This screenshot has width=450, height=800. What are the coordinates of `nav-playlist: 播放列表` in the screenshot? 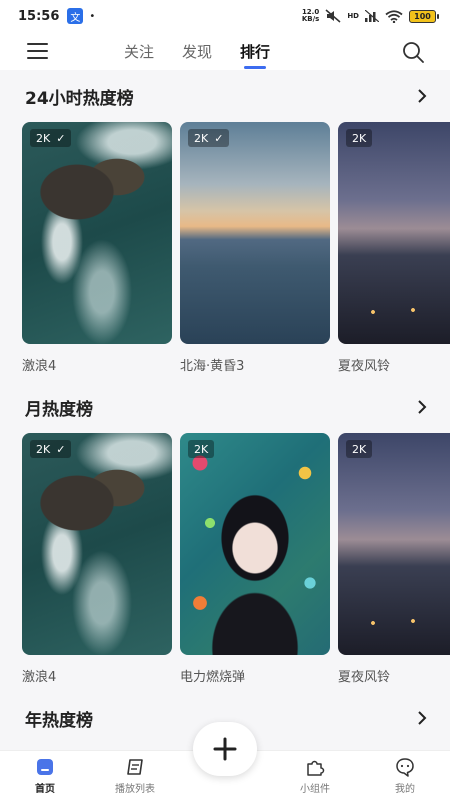 It's located at (135, 775).